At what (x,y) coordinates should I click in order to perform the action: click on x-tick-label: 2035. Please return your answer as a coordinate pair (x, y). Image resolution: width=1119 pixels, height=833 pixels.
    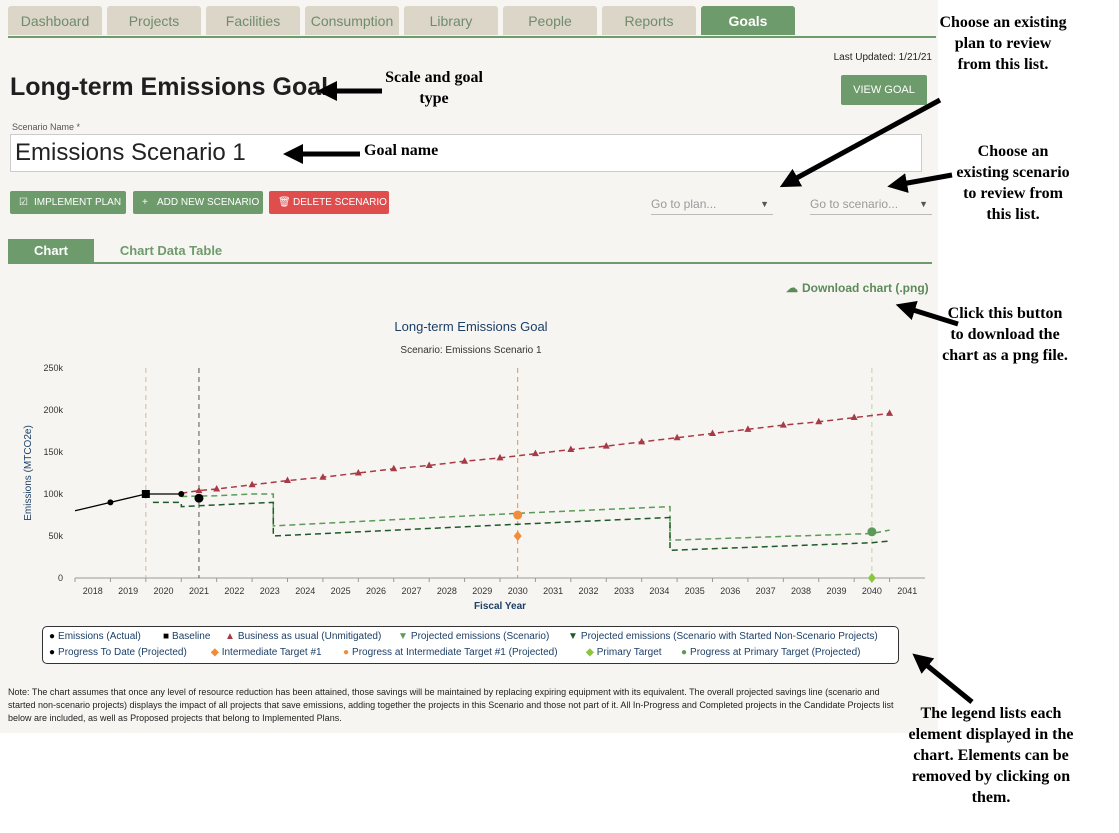
    Looking at the image, I should click on (695, 591).